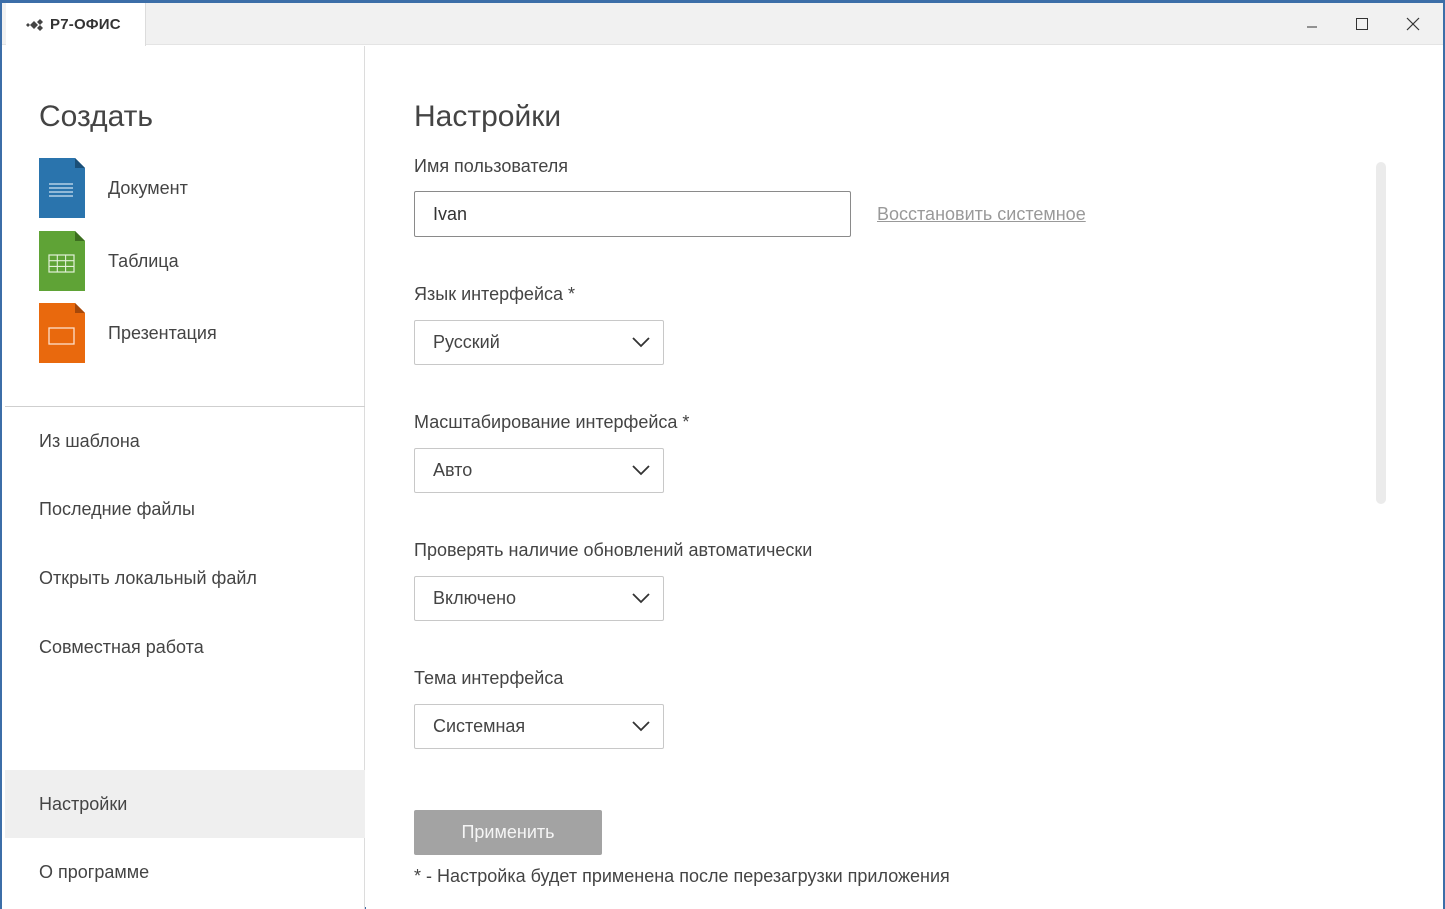 Image resolution: width=1445 pixels, height=909 pixels. What do you see at coordinates (185, 647) in the screenshot?
I see `nav-item-collaboration: Совместная работа` at bounding box center [185, 647].